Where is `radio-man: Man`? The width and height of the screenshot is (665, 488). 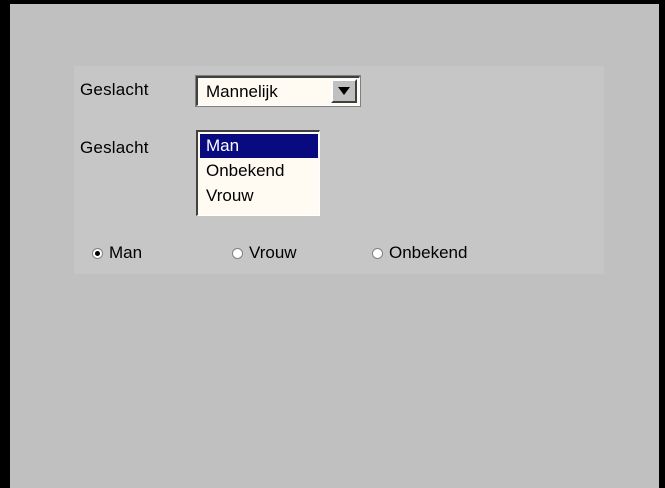 radio-man: Man is located at coordinates (117, 253).